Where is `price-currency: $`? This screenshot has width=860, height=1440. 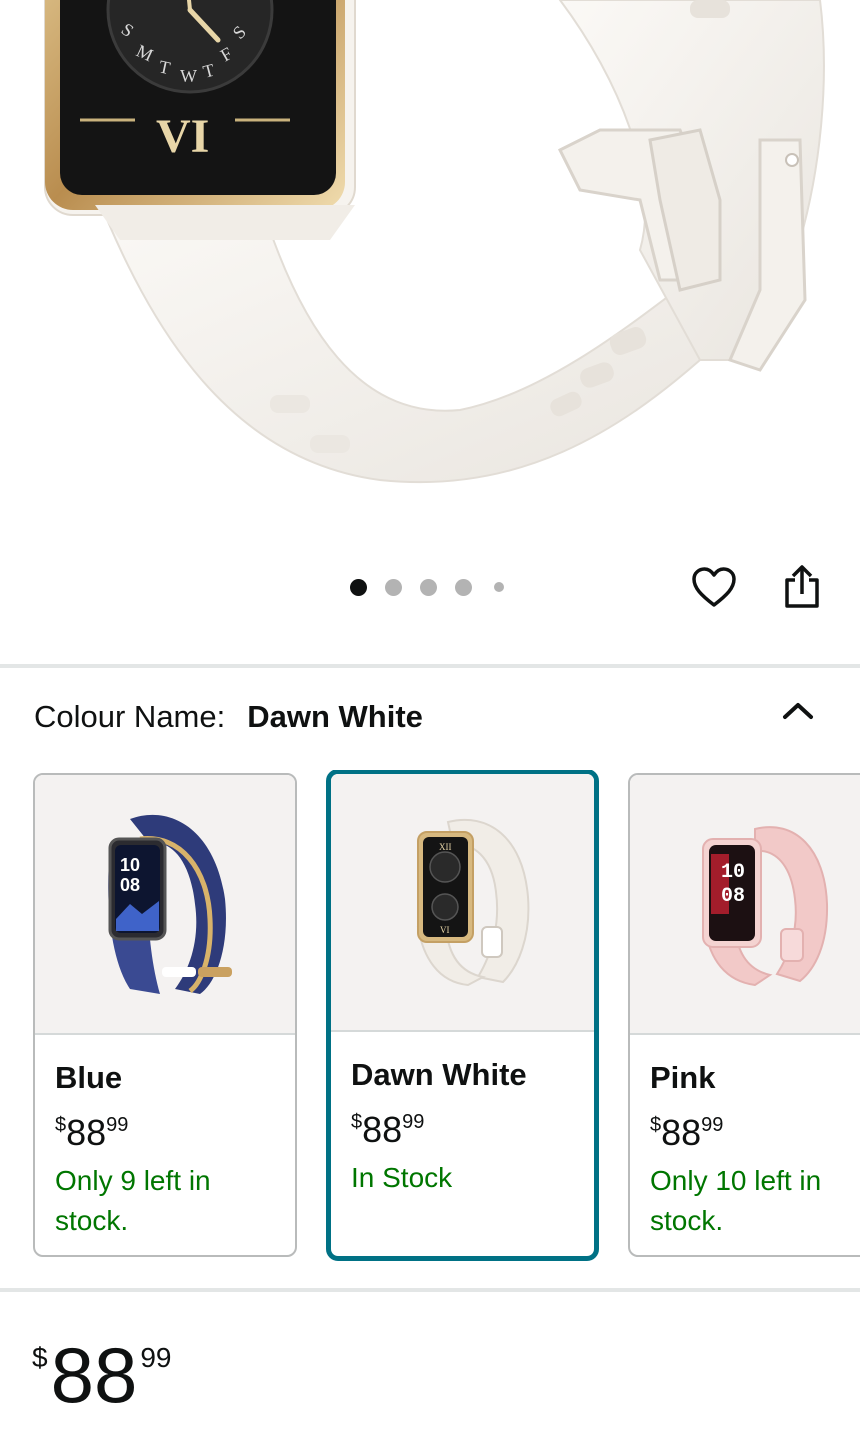
price-currency: $ is located at coordinates (40, 1357).